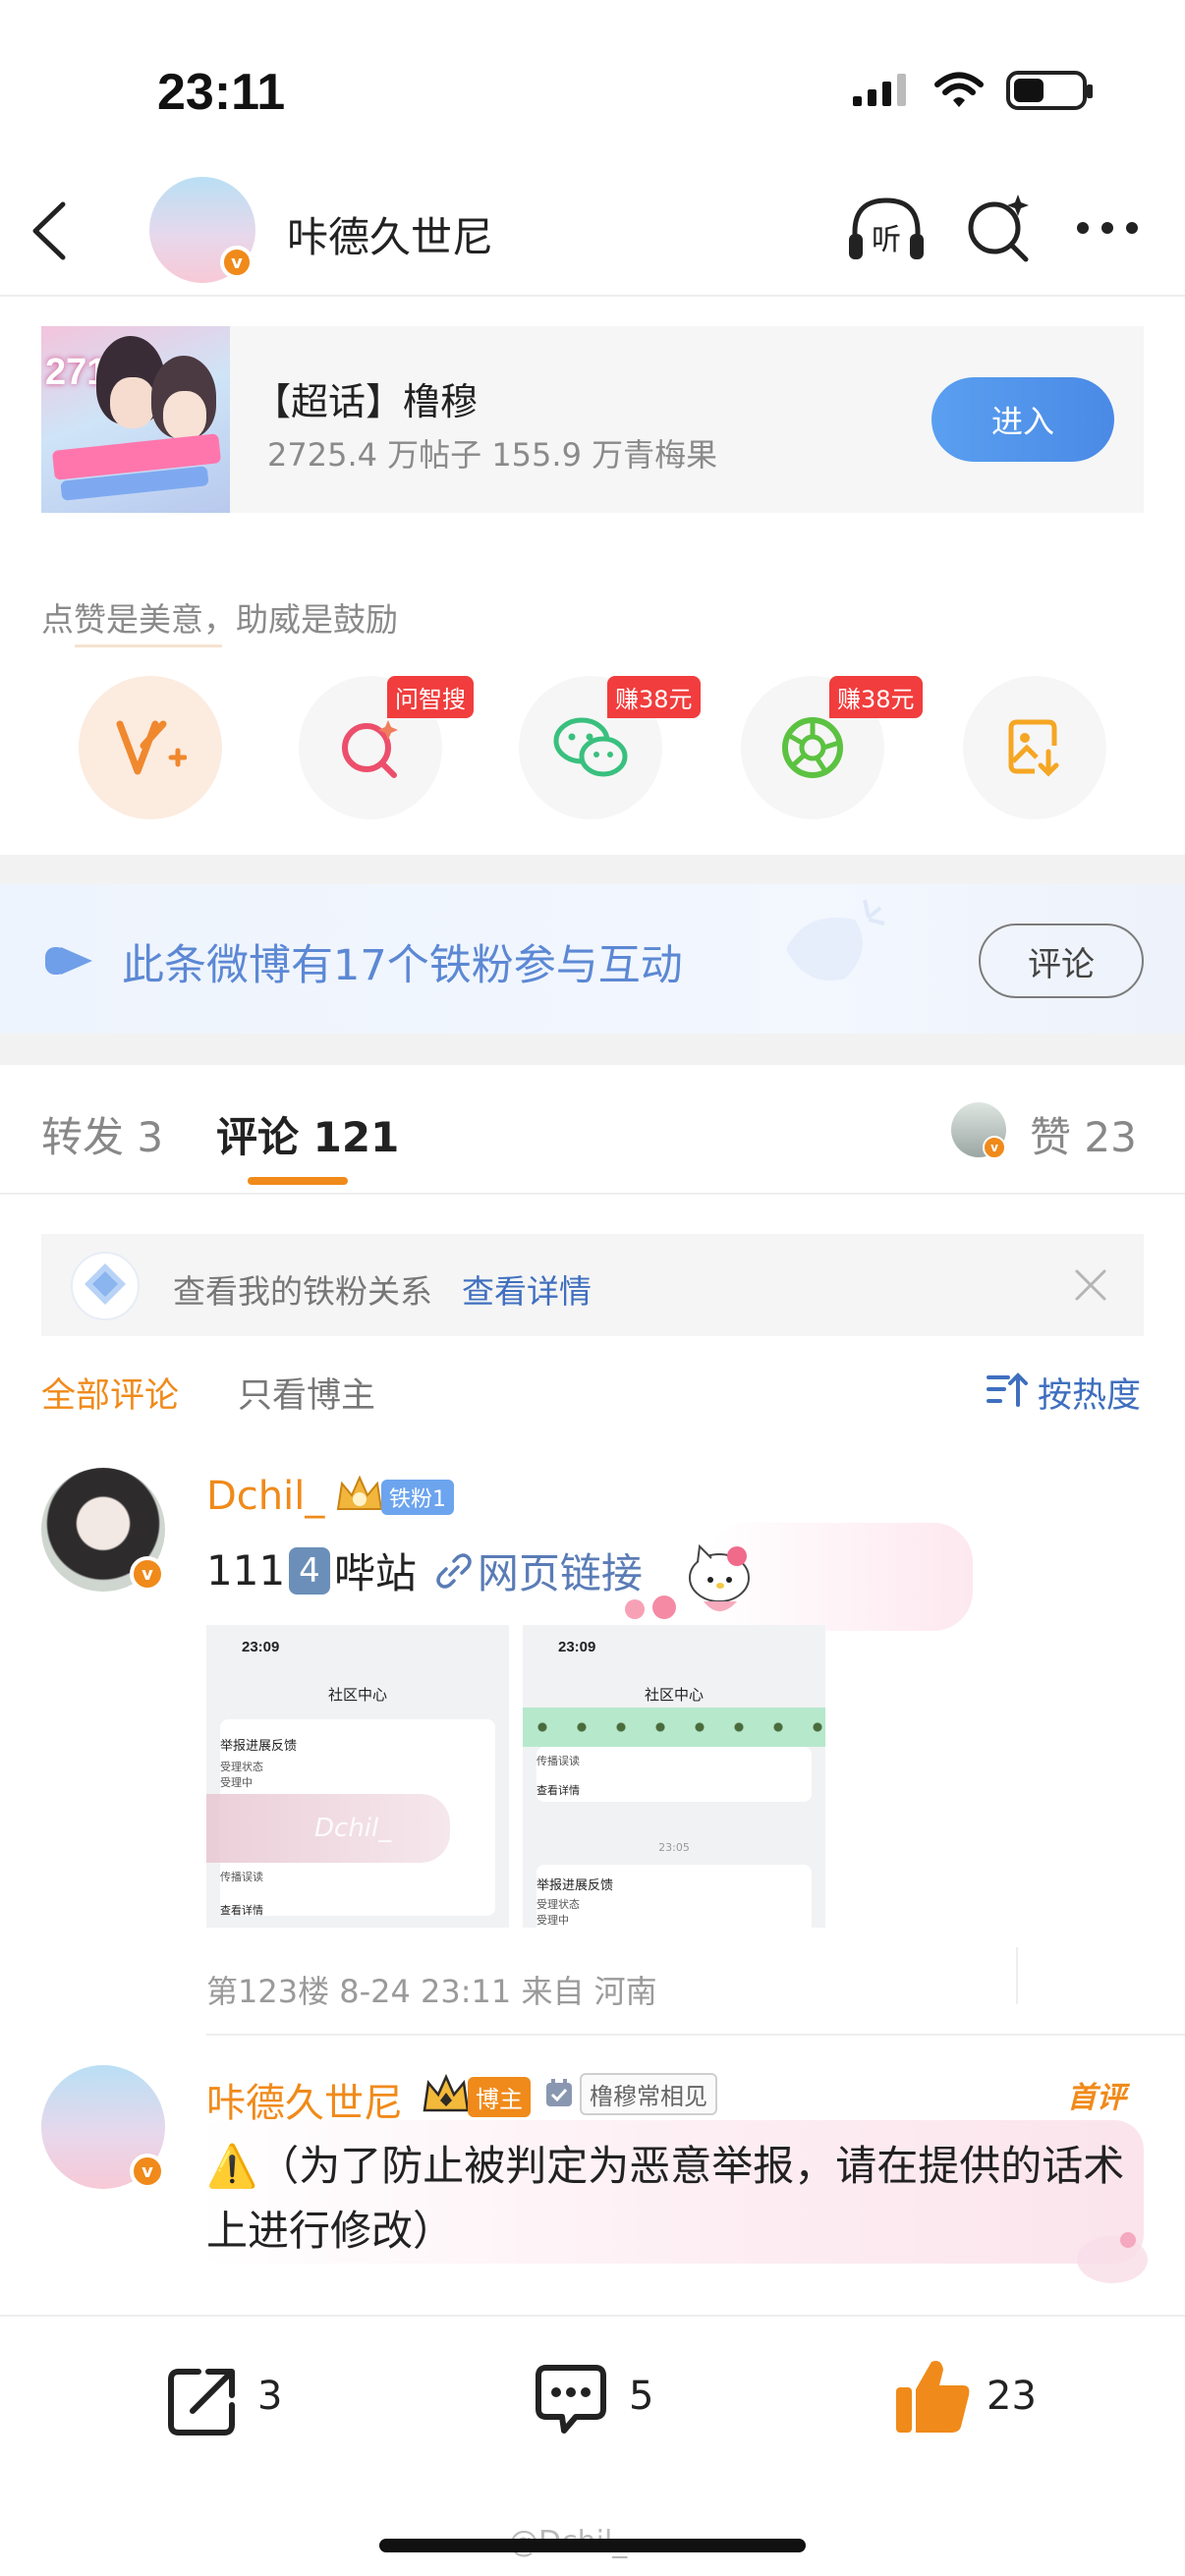  What do you see at coordinates (813, 747) in the screenshot?
I see `moments-icon` at bounding box center [813, 747].